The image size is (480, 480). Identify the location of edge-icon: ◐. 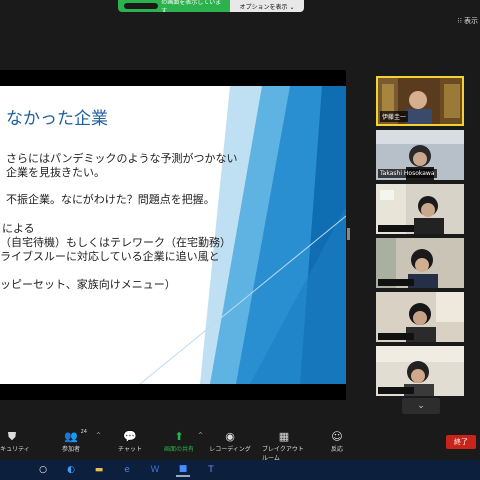
(71, 470).